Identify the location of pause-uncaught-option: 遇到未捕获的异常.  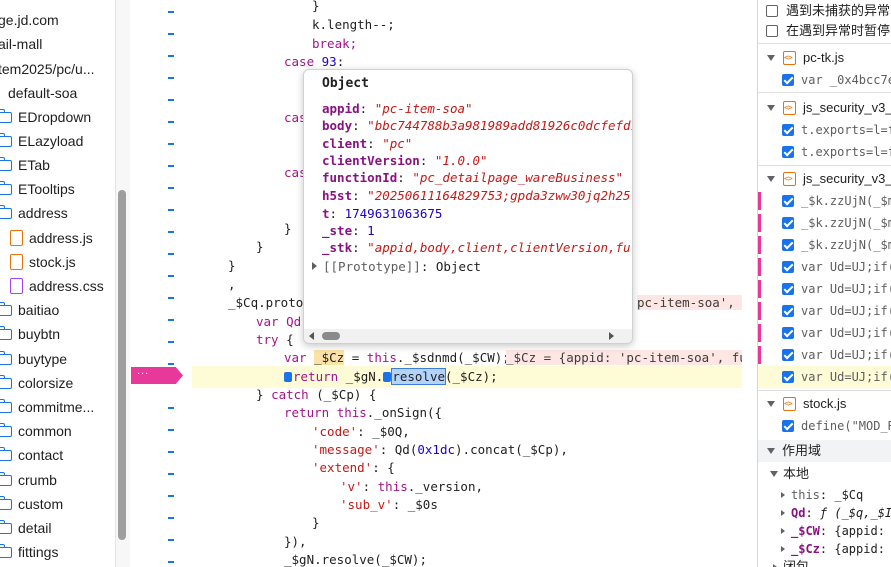
(824, 11).